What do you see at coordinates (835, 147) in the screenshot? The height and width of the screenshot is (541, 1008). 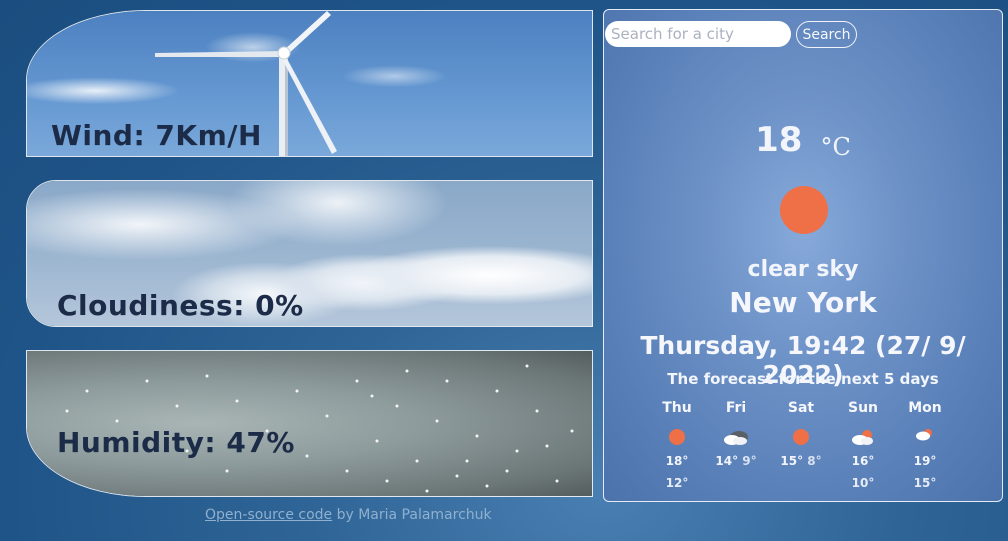 I see `temperature-unit: °C` at bounding box center [835, 147].